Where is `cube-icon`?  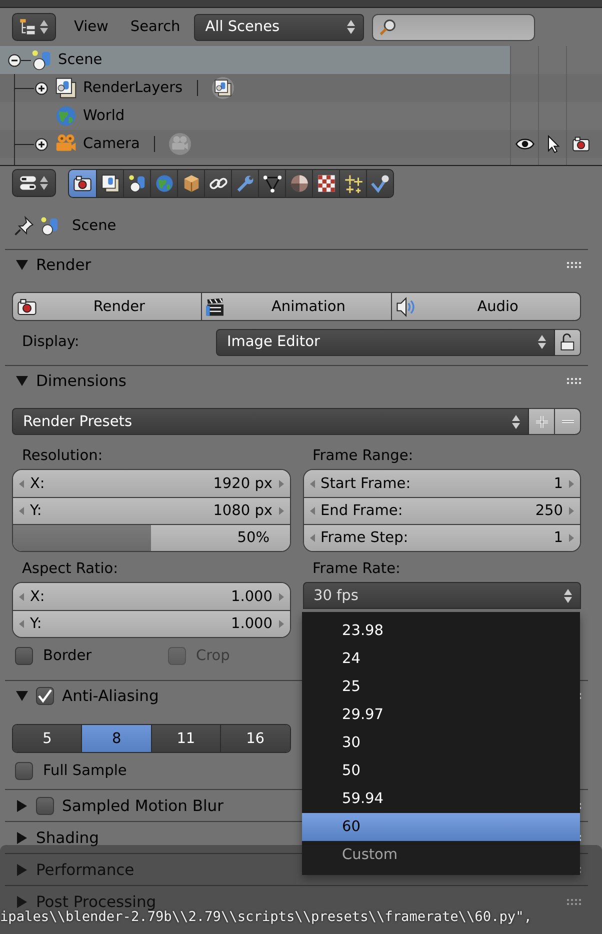 cube-icon is located at coordinates (191, 183).